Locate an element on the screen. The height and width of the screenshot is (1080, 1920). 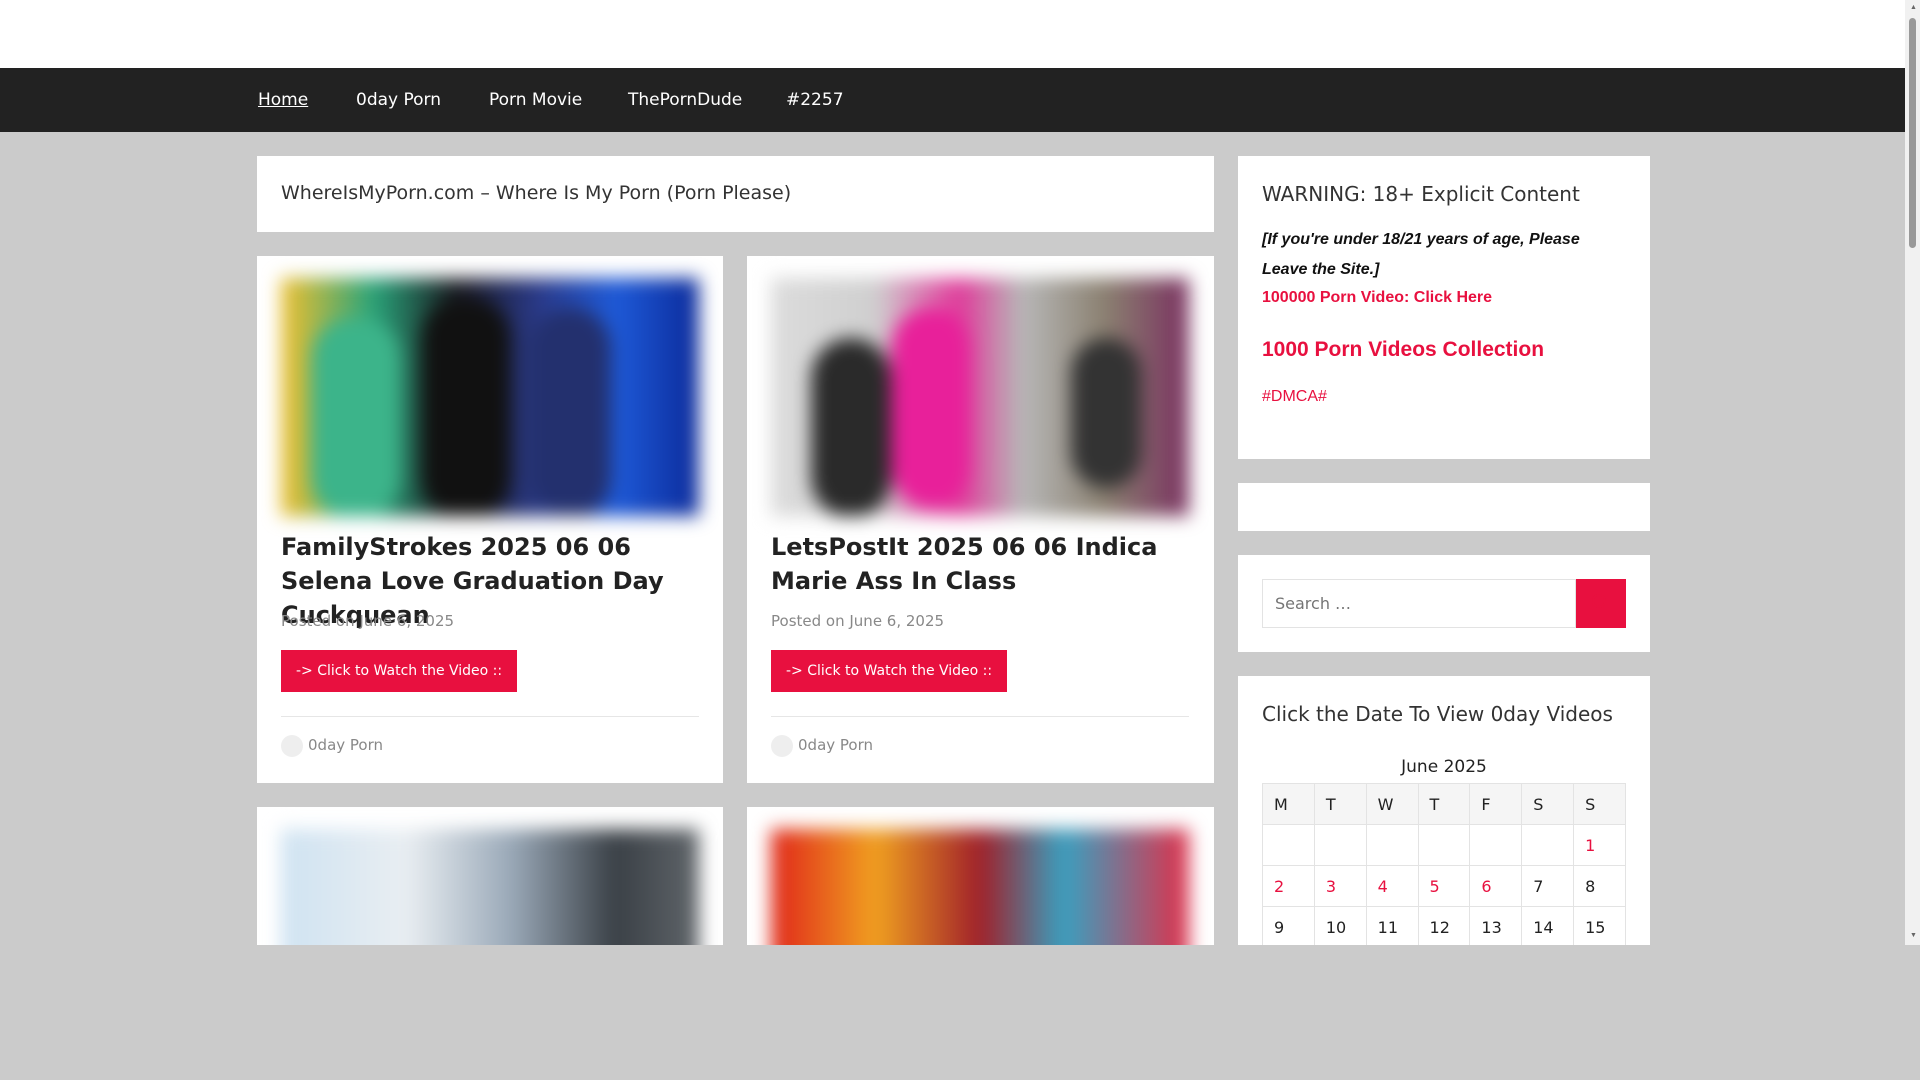
scroll-down-icon: ▼ is located at coordinates (1913, 935).